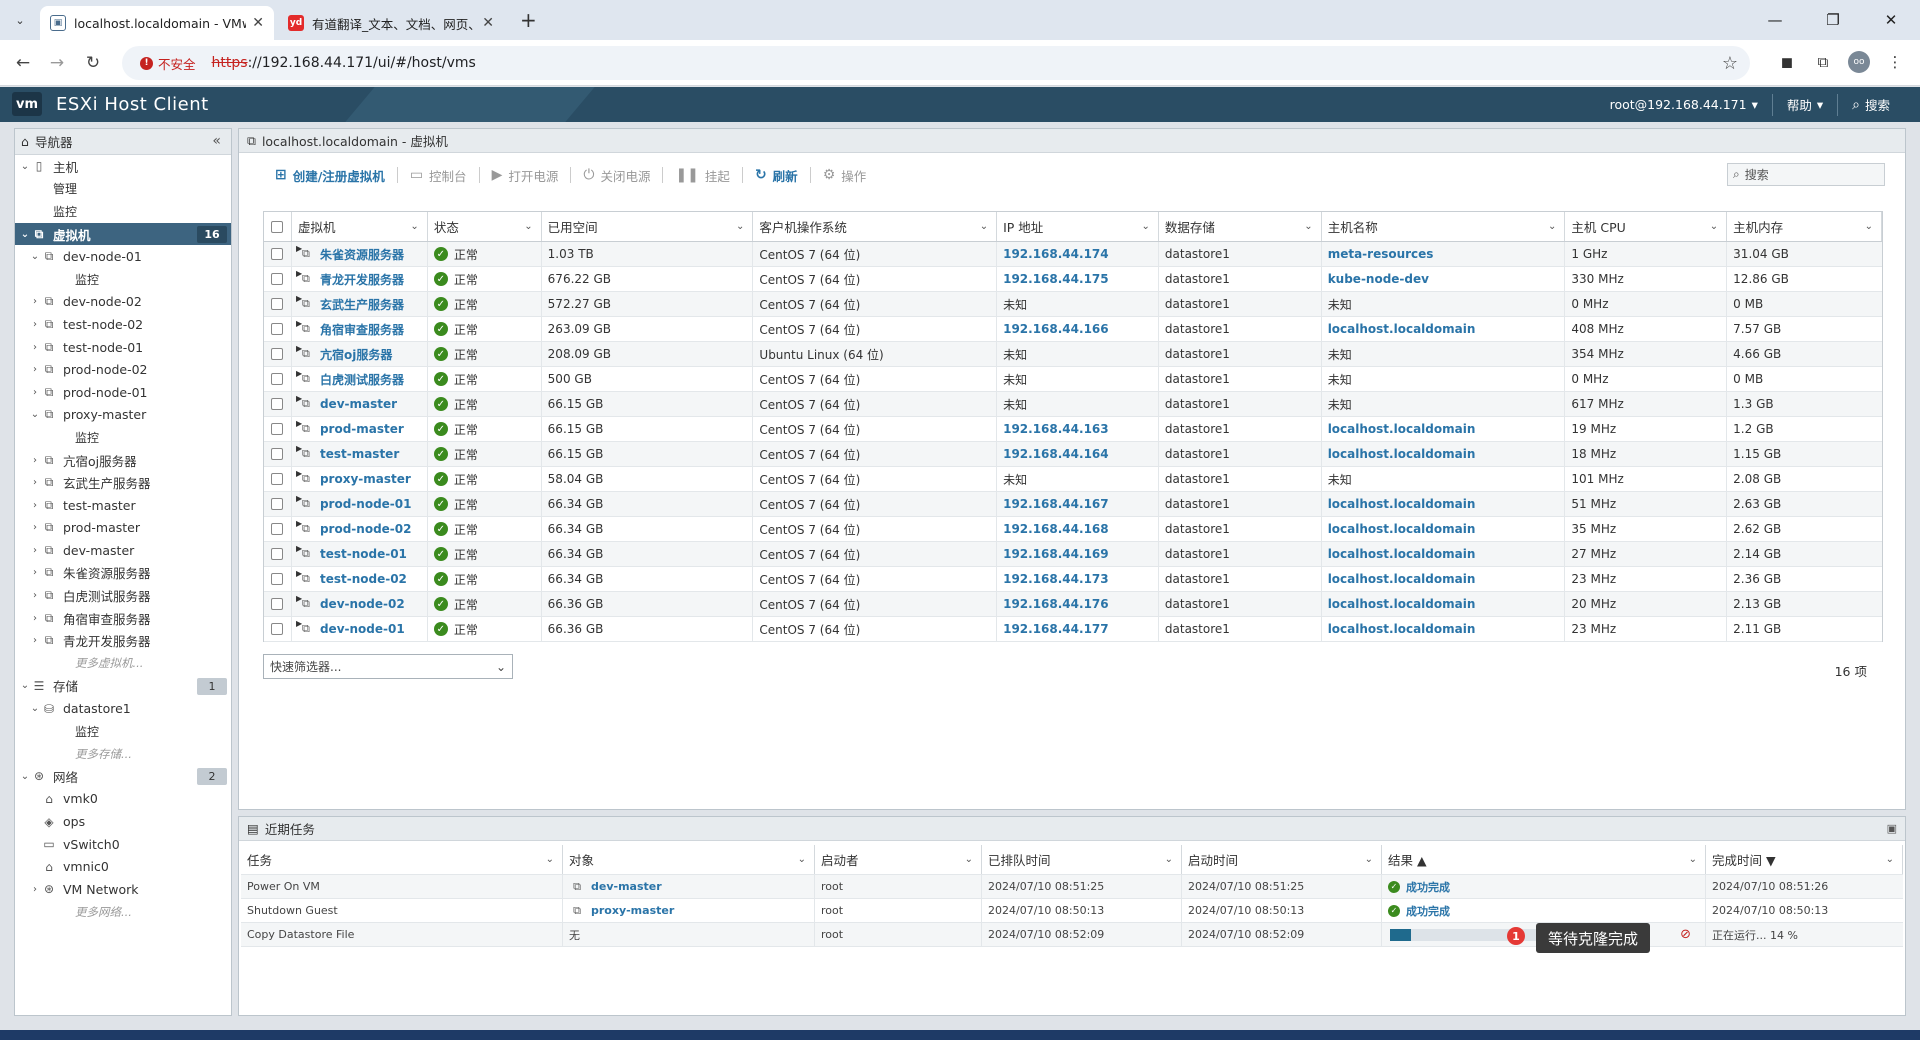 The width and height of the screenshot is (1920, 1040). Describe the element at coordinates (1544, 859) in the screenshot. I see `column-header: 结果 ▲ ⌄` at that location.